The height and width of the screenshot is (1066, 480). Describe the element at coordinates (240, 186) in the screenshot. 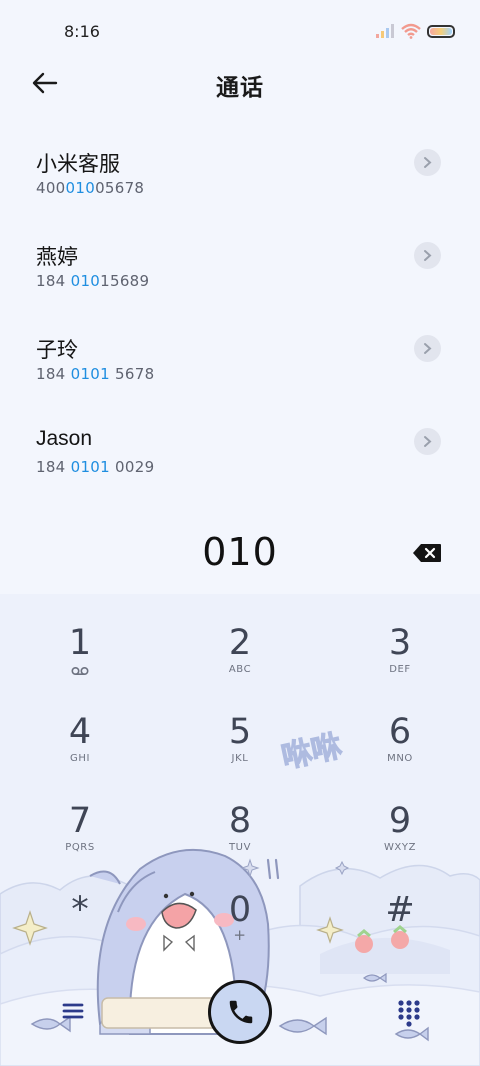

I see `contact-item: 小米客服 40001005678` at that location.